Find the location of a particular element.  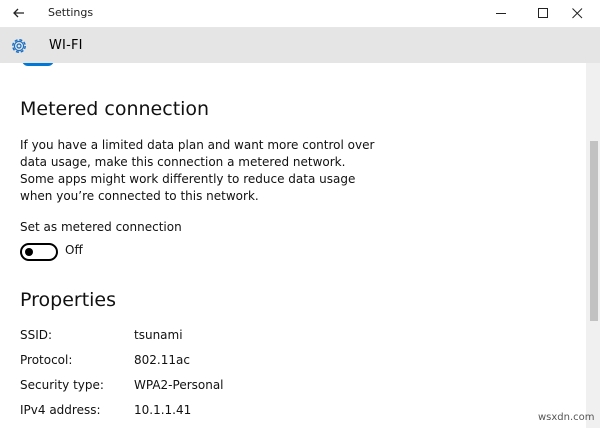

metered-toggle-state: Off is located at coordinates (74, 250).